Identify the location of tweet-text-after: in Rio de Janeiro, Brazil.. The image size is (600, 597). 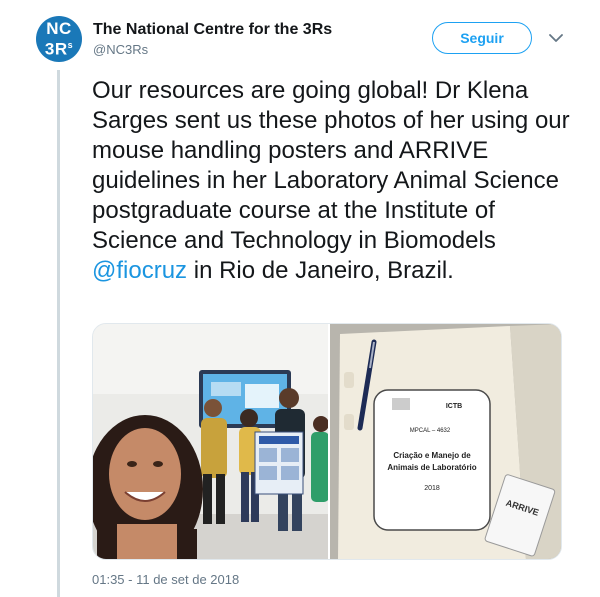
(320, 270).